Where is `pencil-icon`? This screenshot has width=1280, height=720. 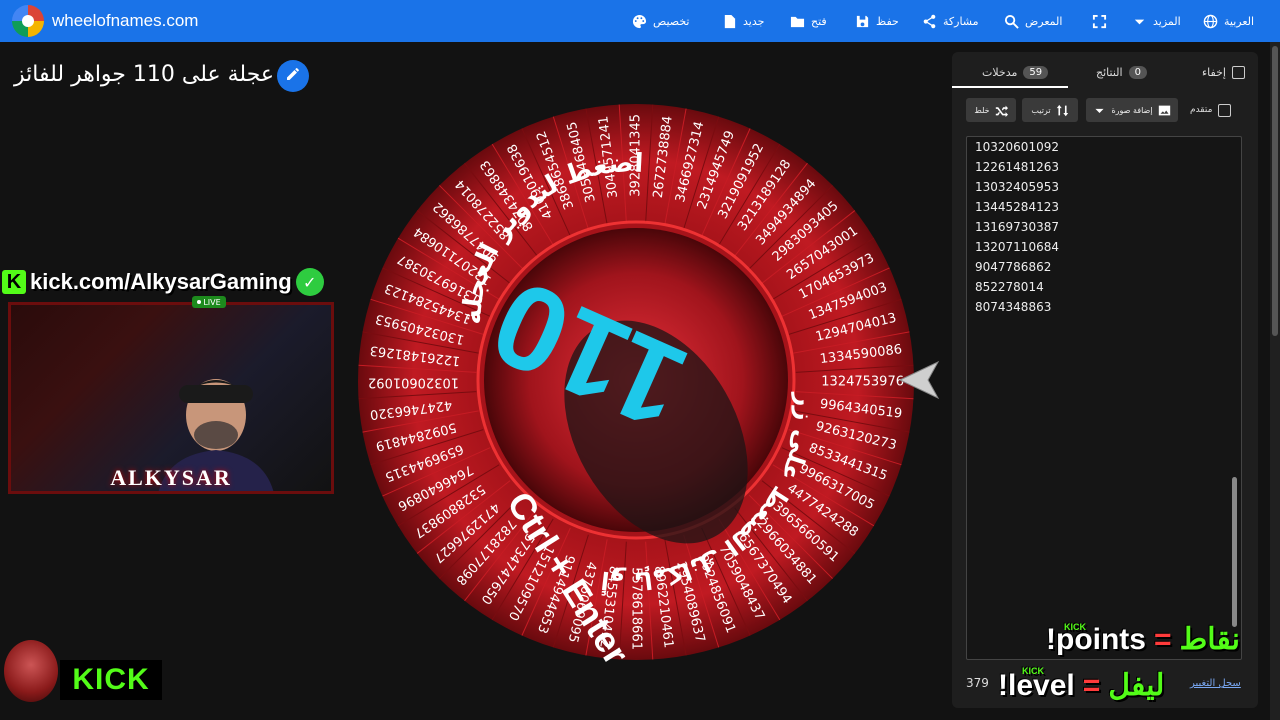
pencil-icon is located at coordinates (293, 76).